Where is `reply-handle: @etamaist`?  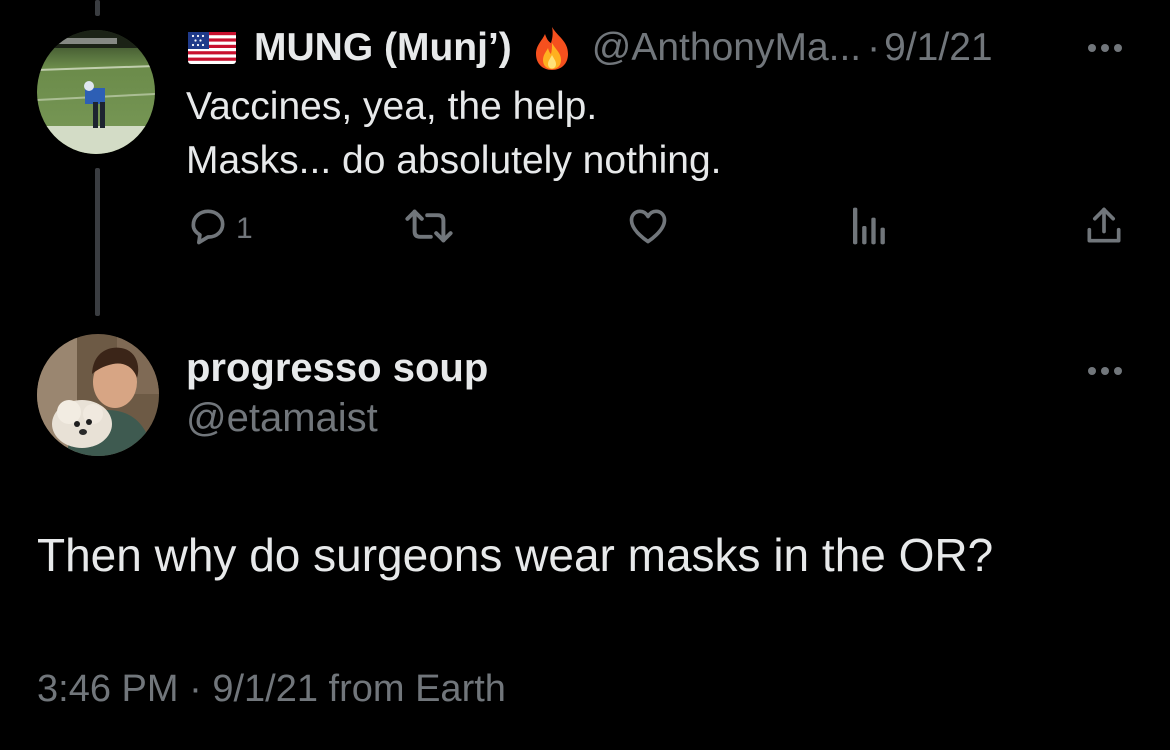
reply-handle: @etamaist is located at coordinates (282, 418).